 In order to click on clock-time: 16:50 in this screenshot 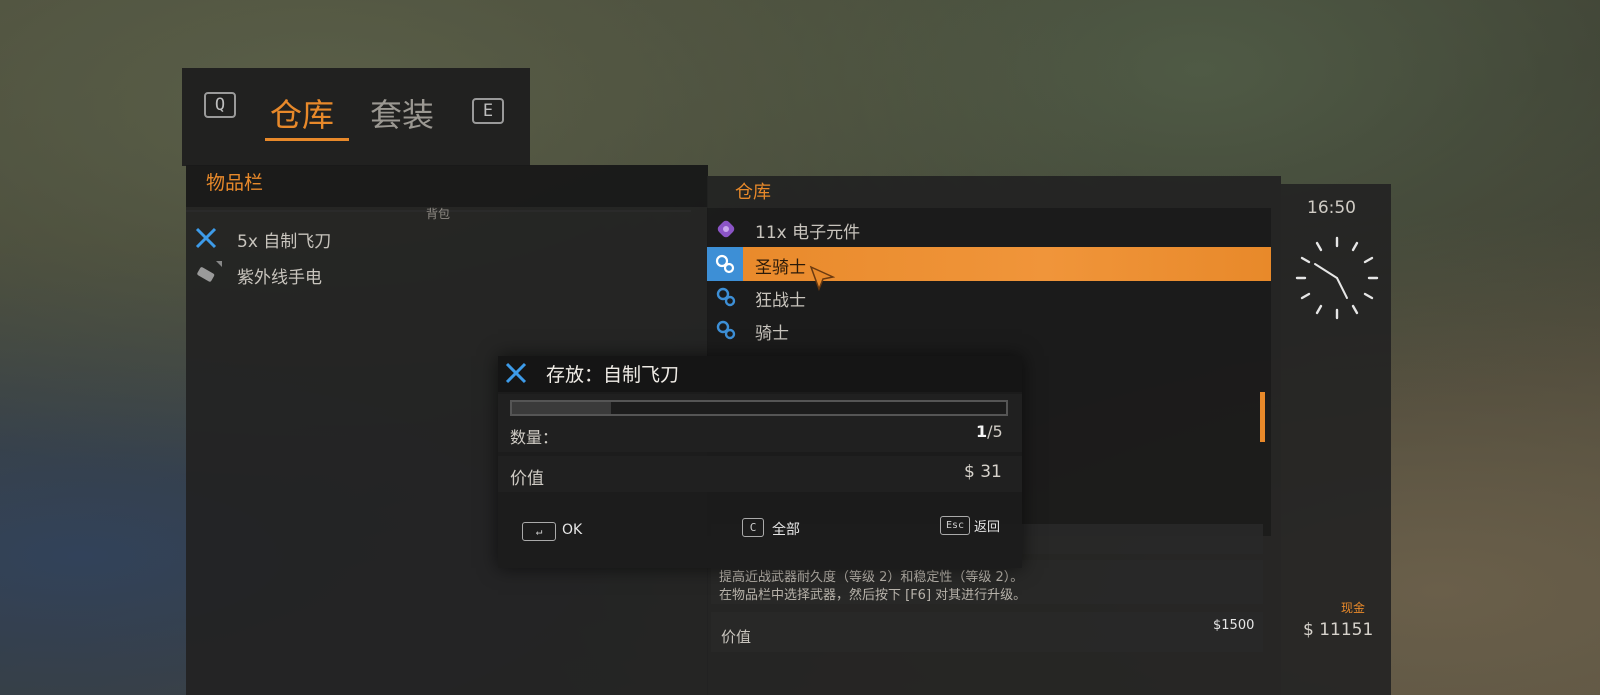, I will do `click(1331, 208)`.